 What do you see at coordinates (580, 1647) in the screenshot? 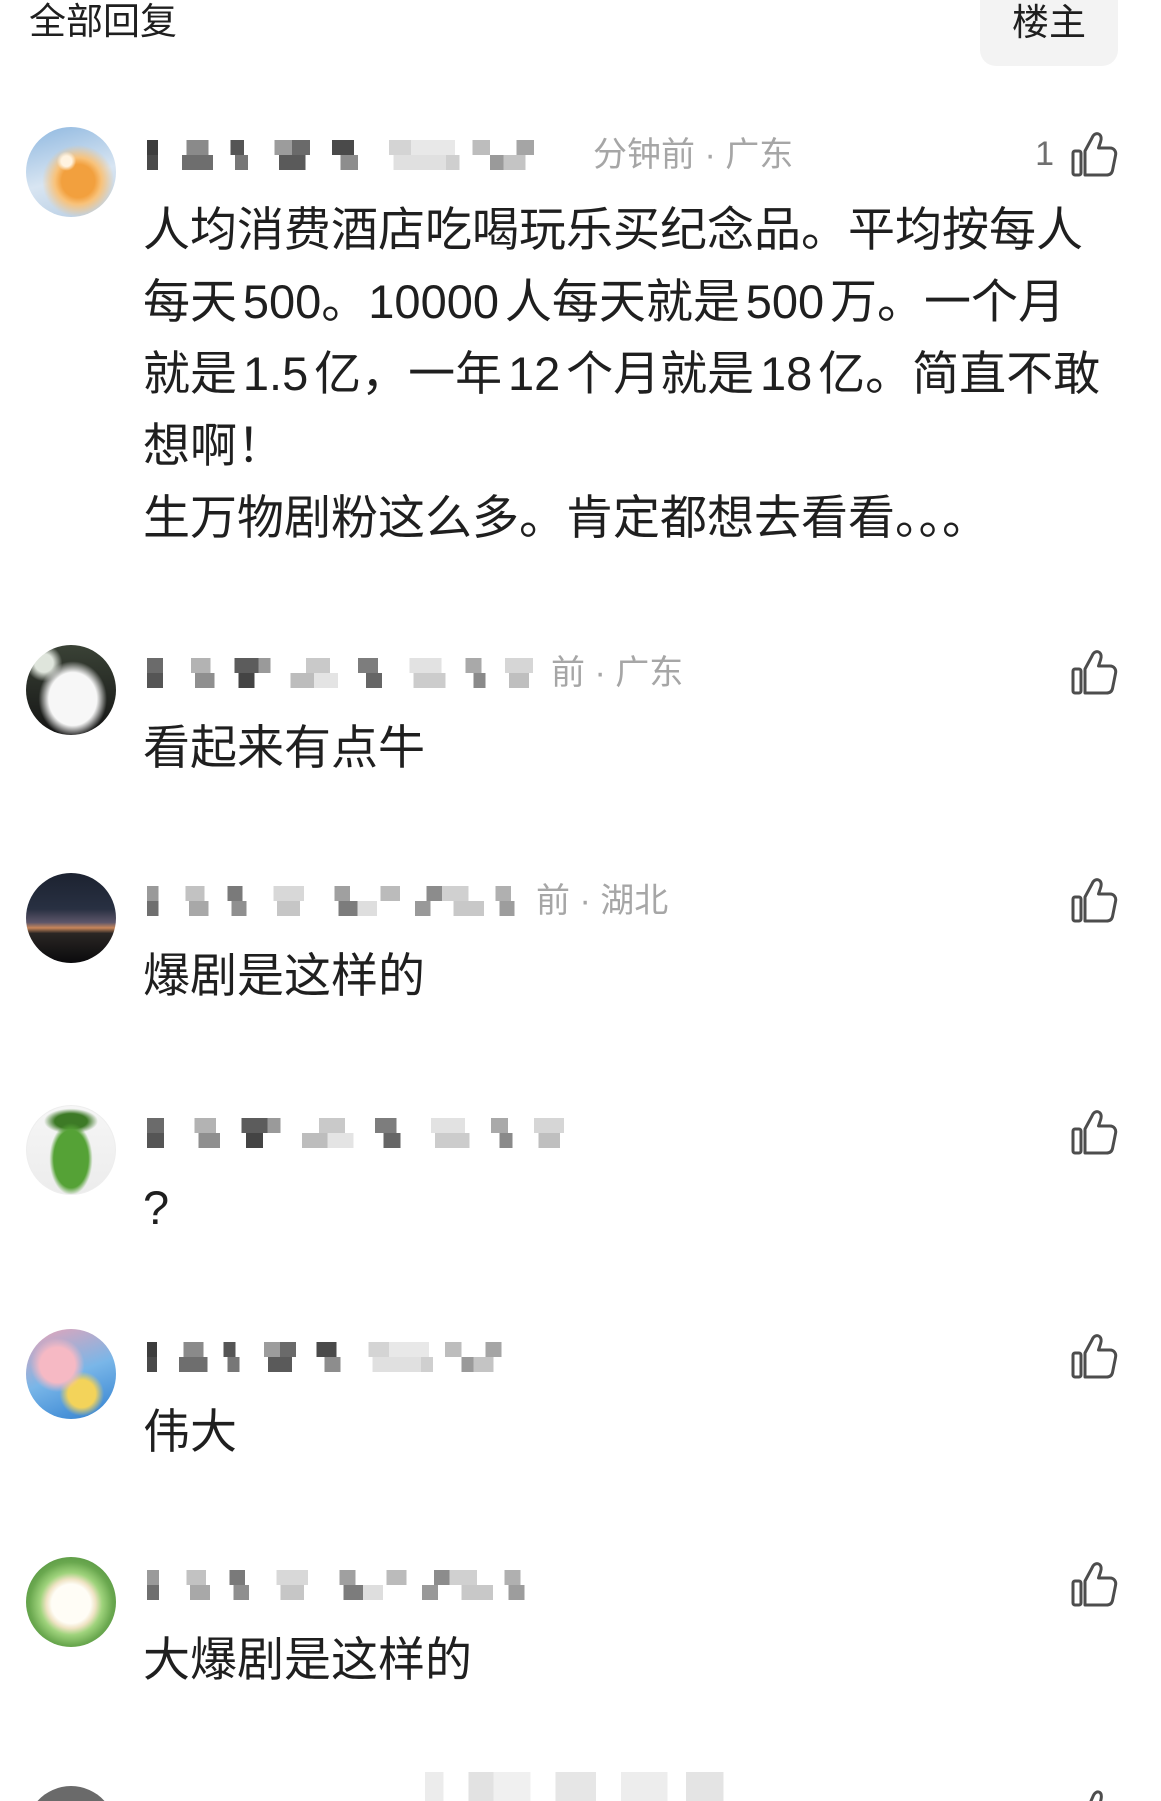
I see `comment-item: 大爆剧是这样的` at bounding box center [580, 1647].